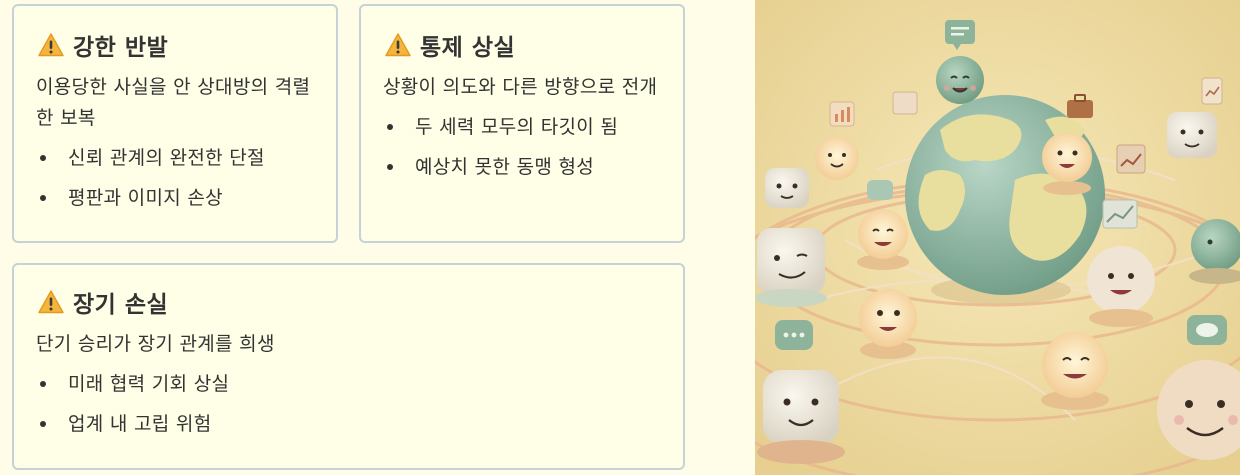 The width and height of the screenshot is (1240, 475). I want to click on character-green-top, so click(960, 80).